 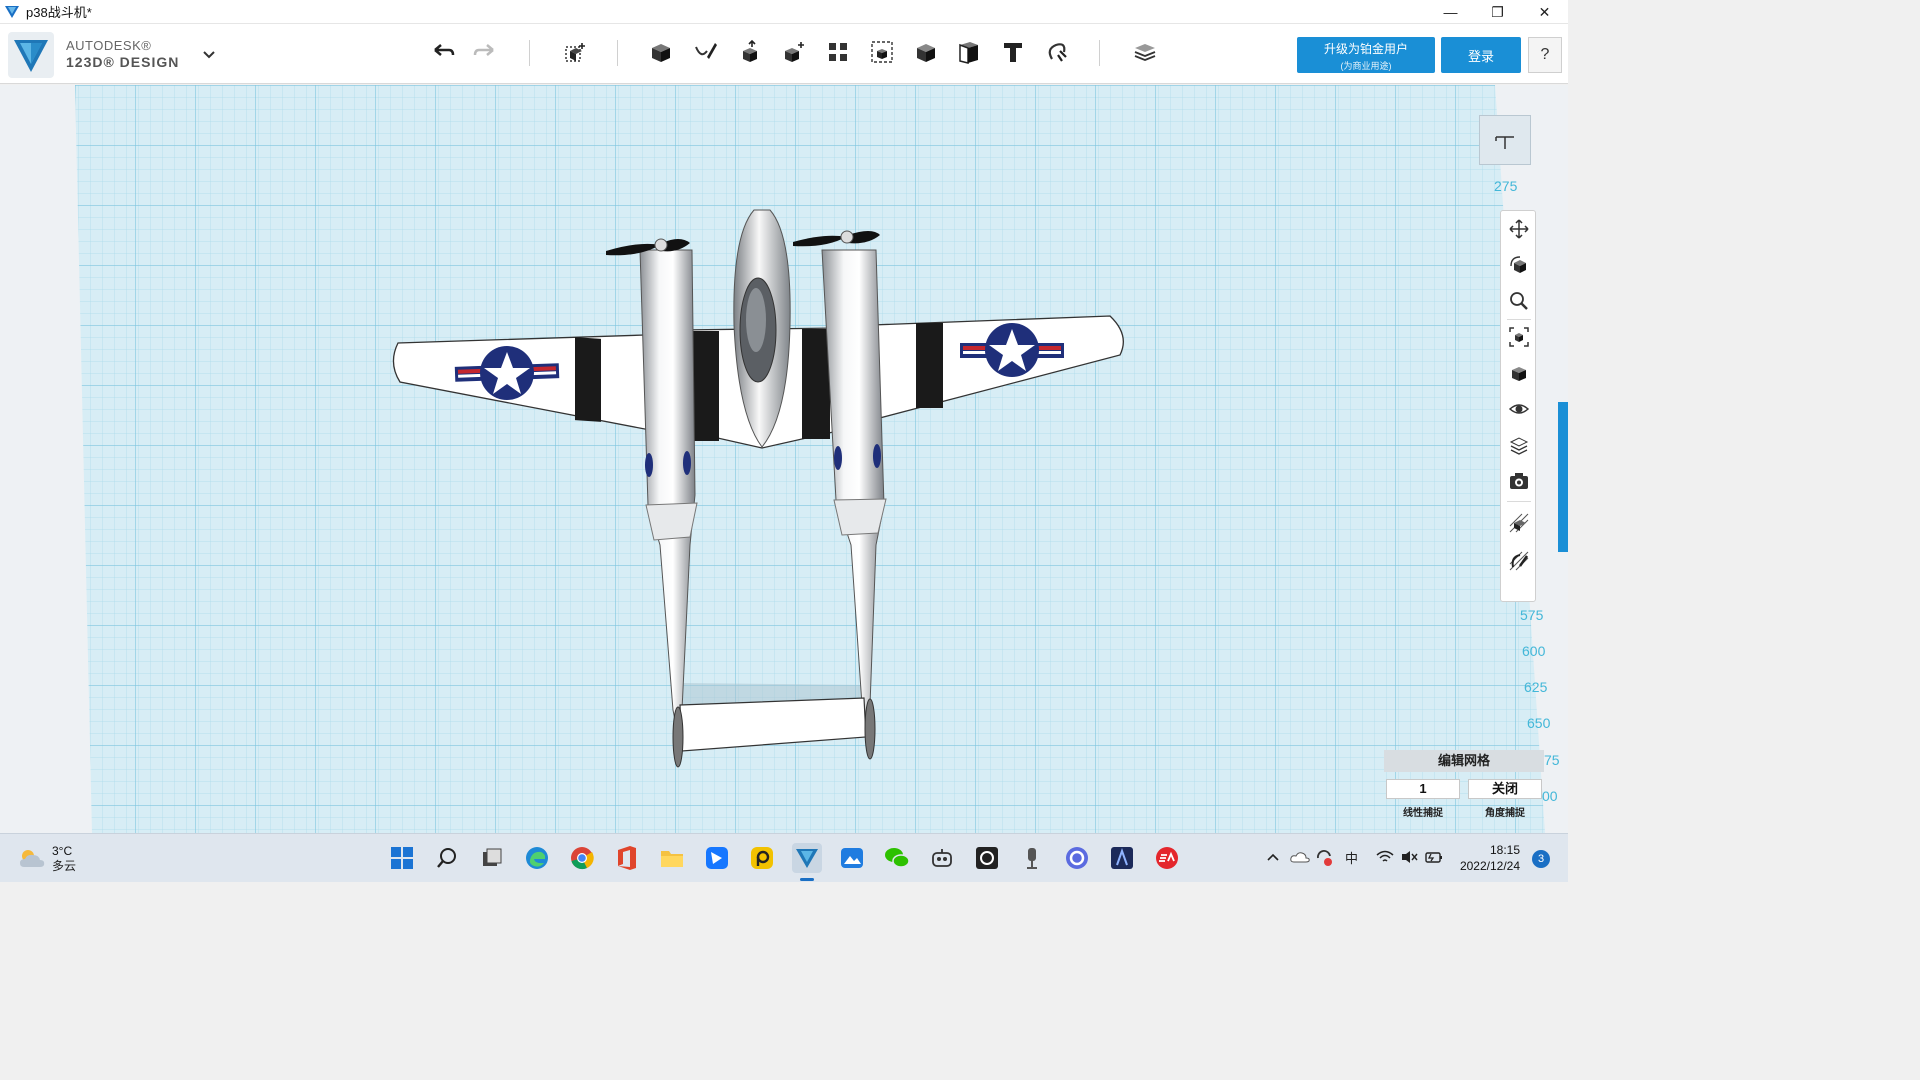 I want to click on right-panel-tab, so click(x=1563, y=477).